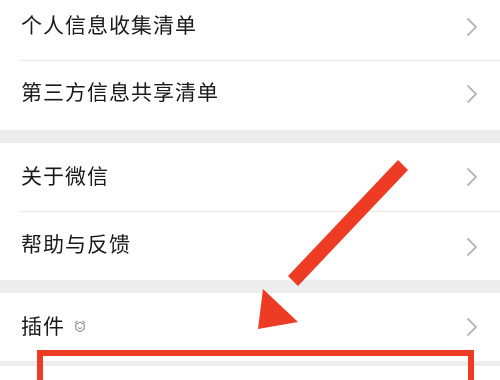  I want to click on settings-group-next, so click(250, 373).